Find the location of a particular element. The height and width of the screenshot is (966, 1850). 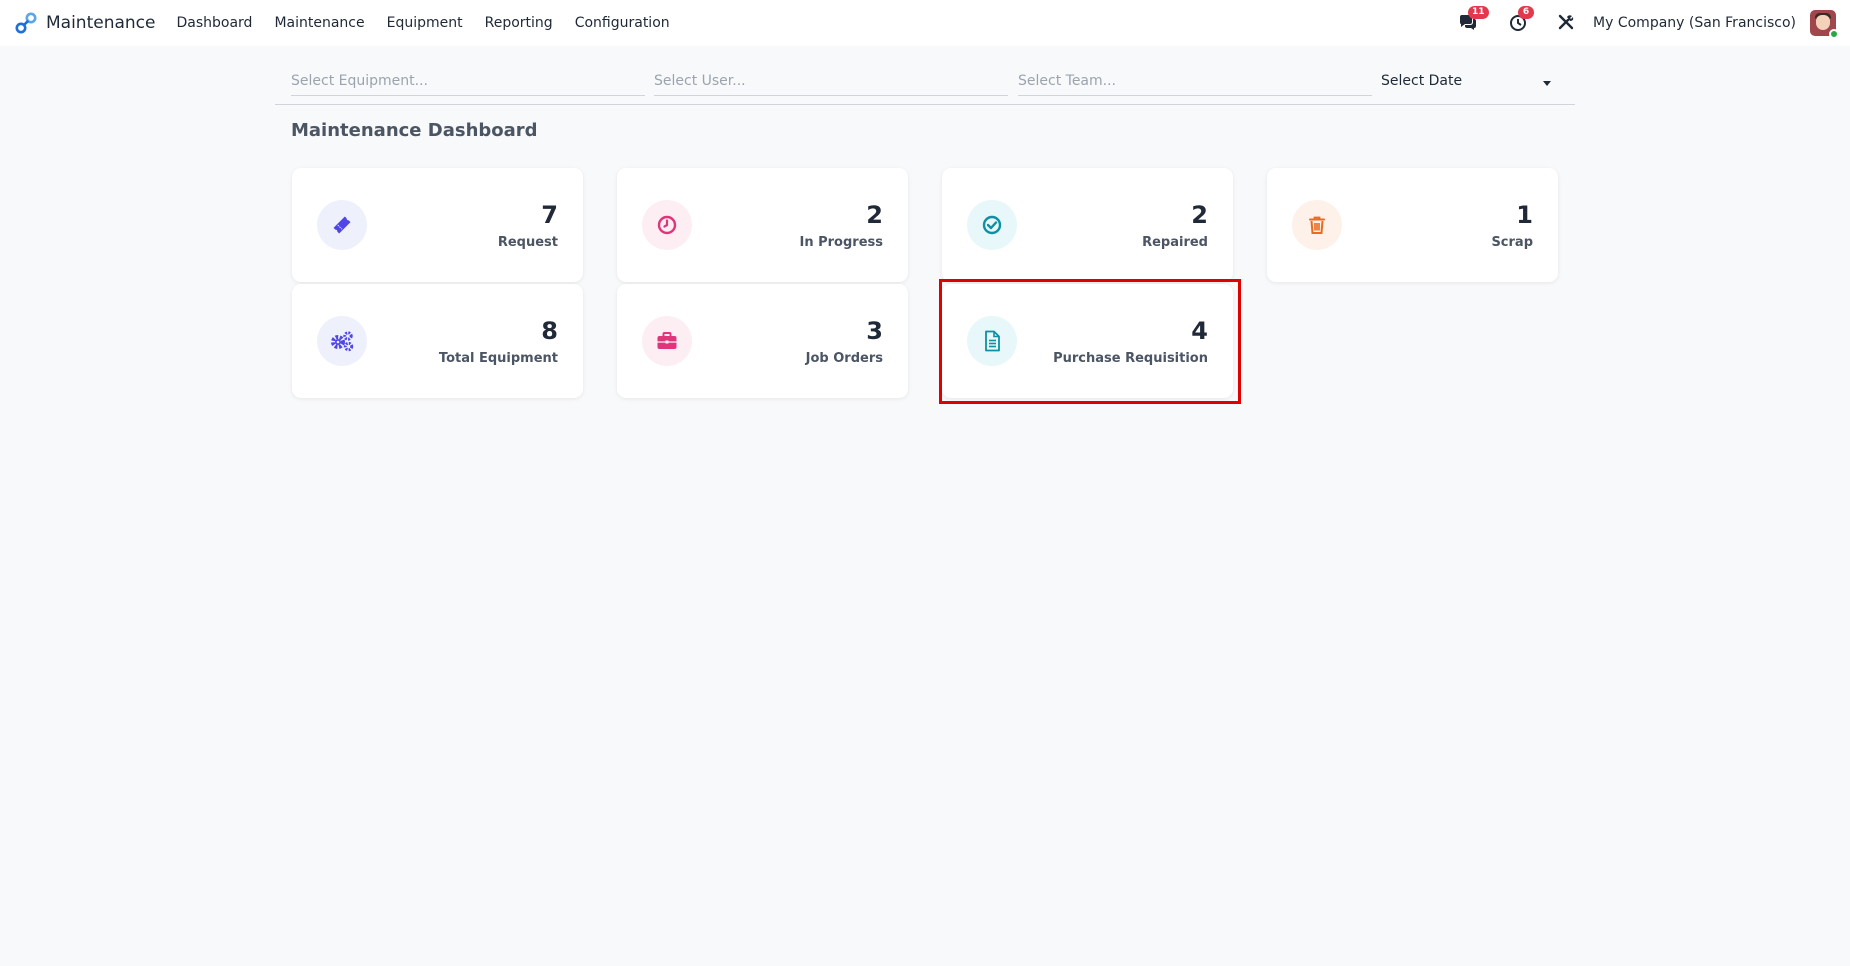

card-value: 8 is located at coordinates (549, 331).